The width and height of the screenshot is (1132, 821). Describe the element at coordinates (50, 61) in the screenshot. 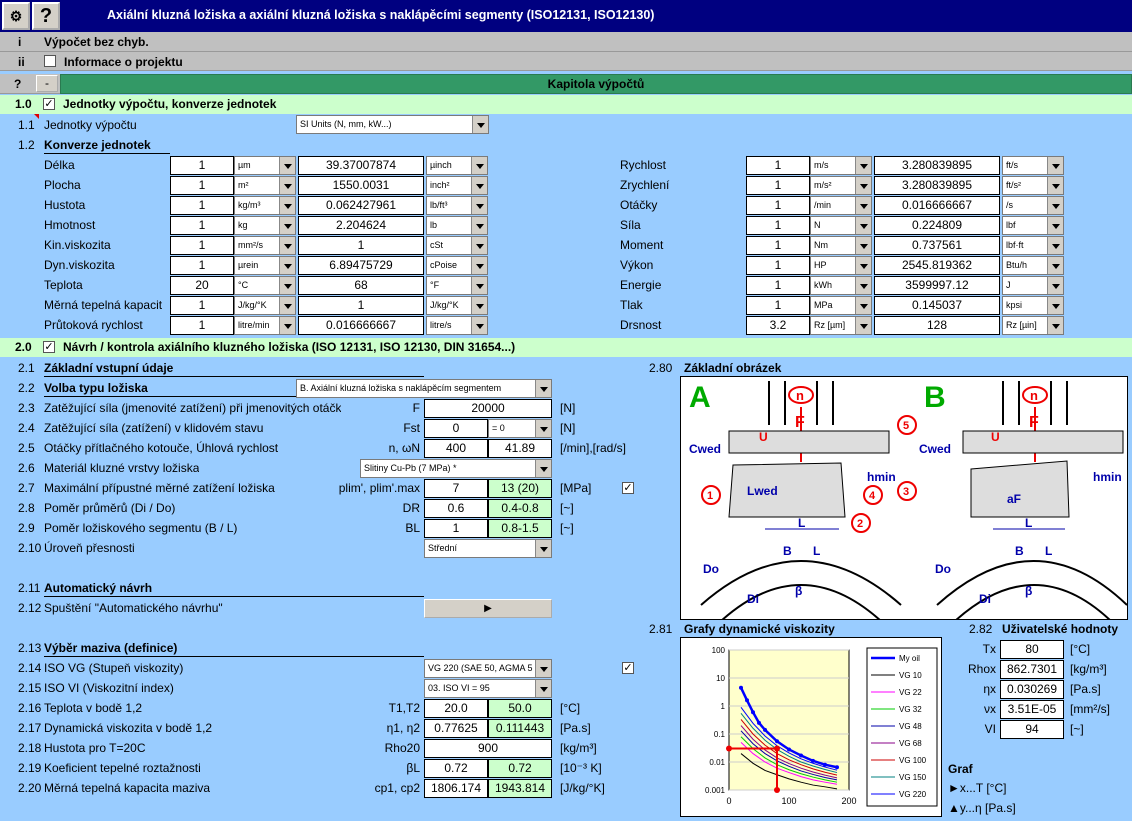

I see `project-info-checkbox` at that location.